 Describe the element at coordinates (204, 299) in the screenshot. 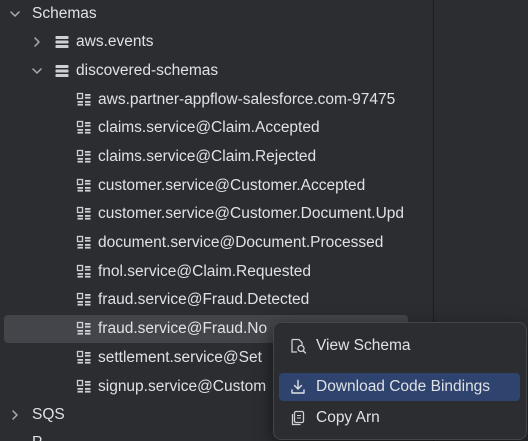

I see `tree-item-label: fraud.service@Fraud.Detected` at that location.